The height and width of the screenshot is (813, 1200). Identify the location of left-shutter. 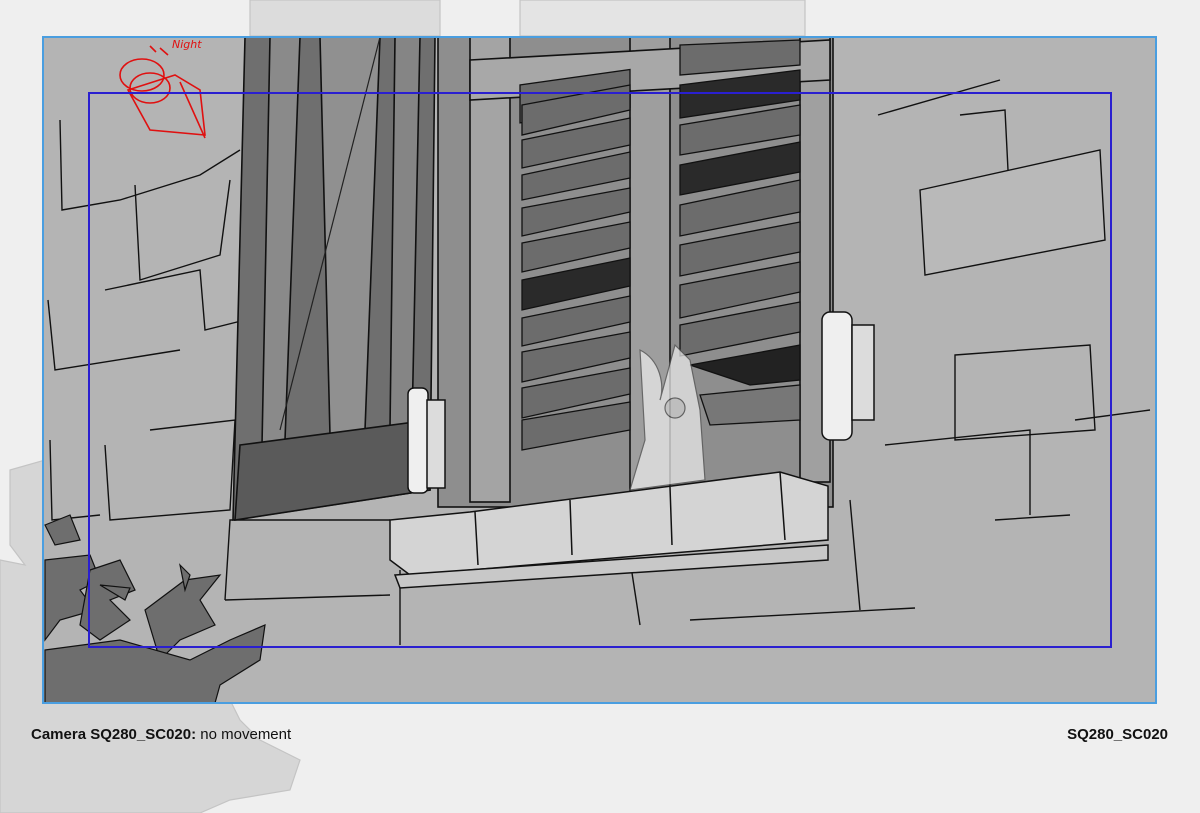
(334, 278).